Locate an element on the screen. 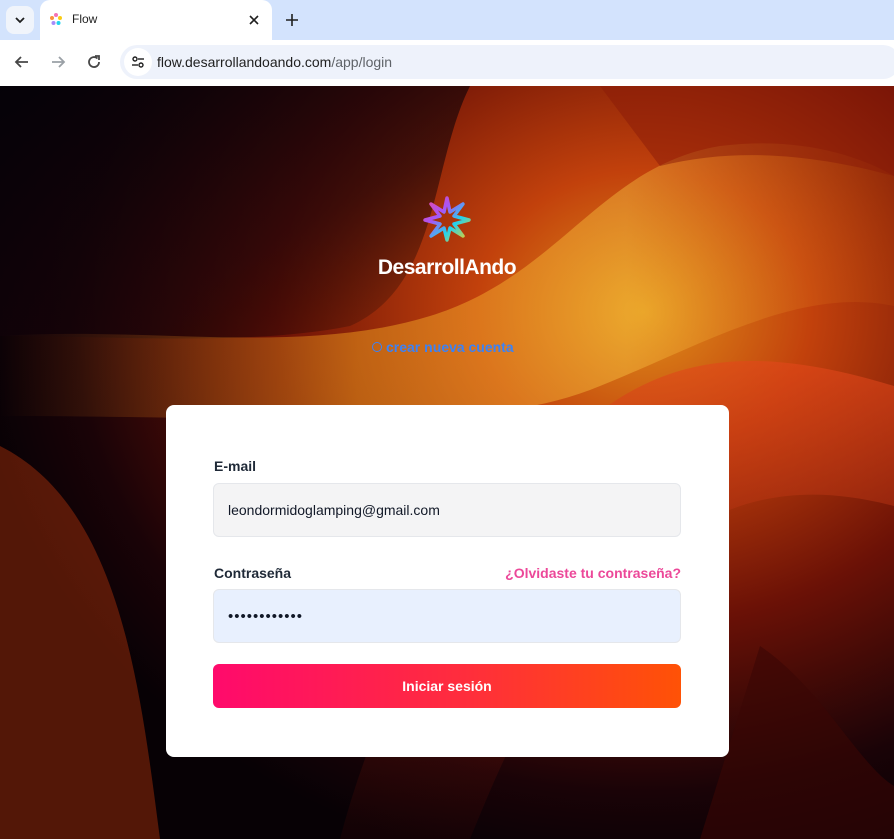 The width and height of the screenshot is (894, 839). flower-favicon-icon is located at coordinates (56, 19).